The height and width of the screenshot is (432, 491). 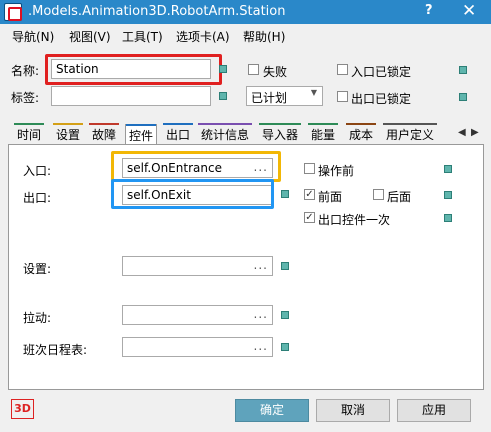 I want to click on tab-label: 能量, so click(x=323, y=135).